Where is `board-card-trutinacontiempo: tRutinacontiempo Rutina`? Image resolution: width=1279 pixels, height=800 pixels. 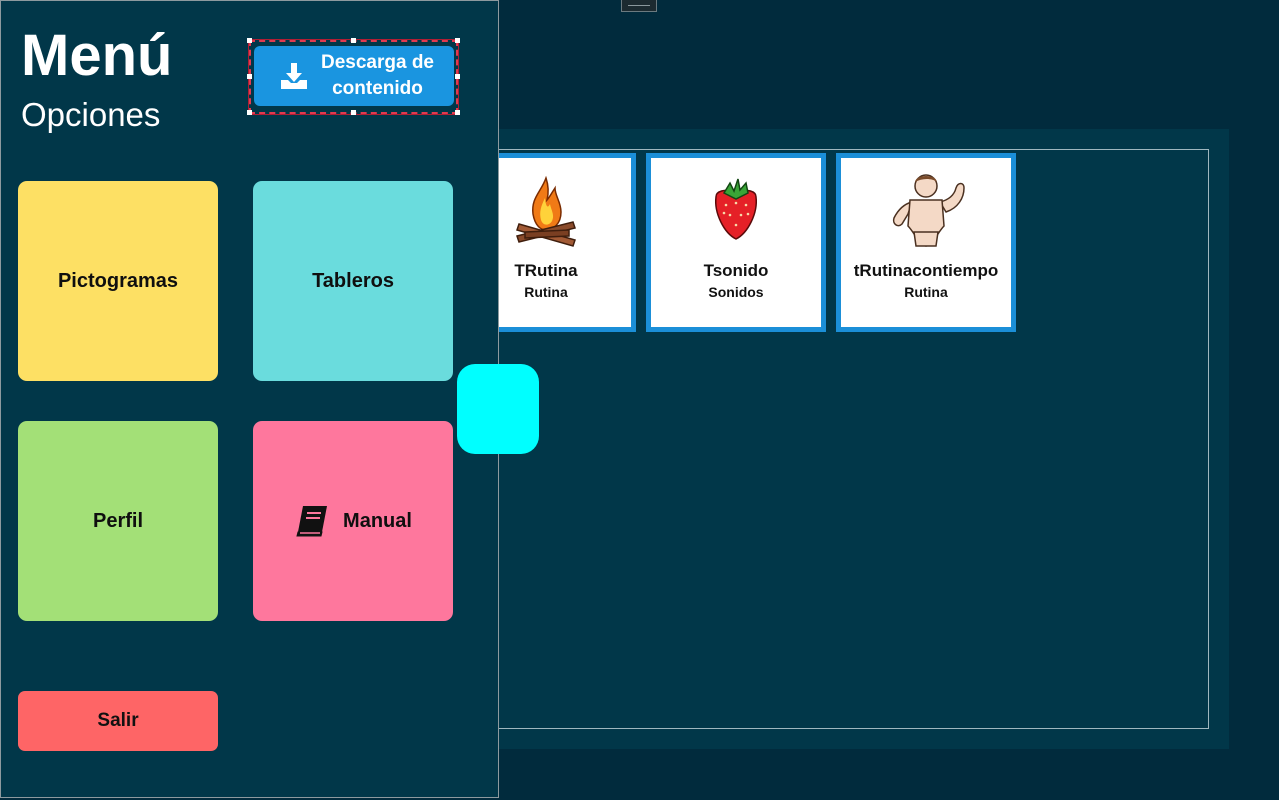
board-card-trutinacontiempo: tRutinacontiempo Rutina is located at coordinates (926, 242).